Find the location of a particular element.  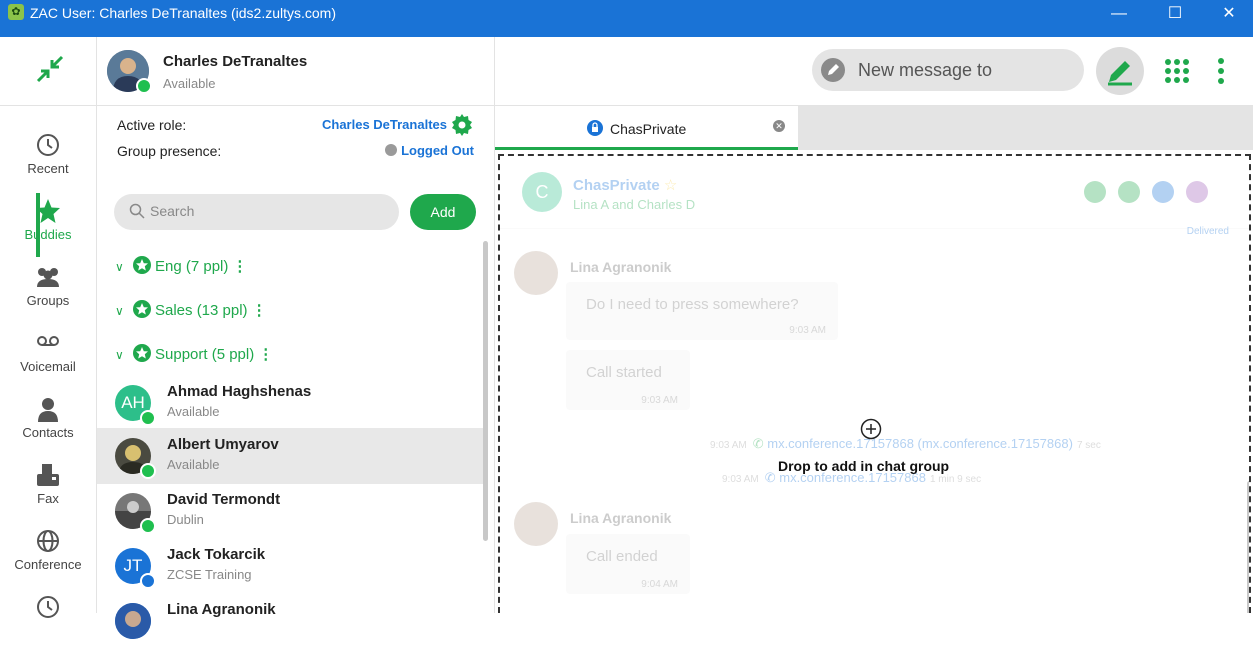

person-icon is located at coordinates (48, 410).